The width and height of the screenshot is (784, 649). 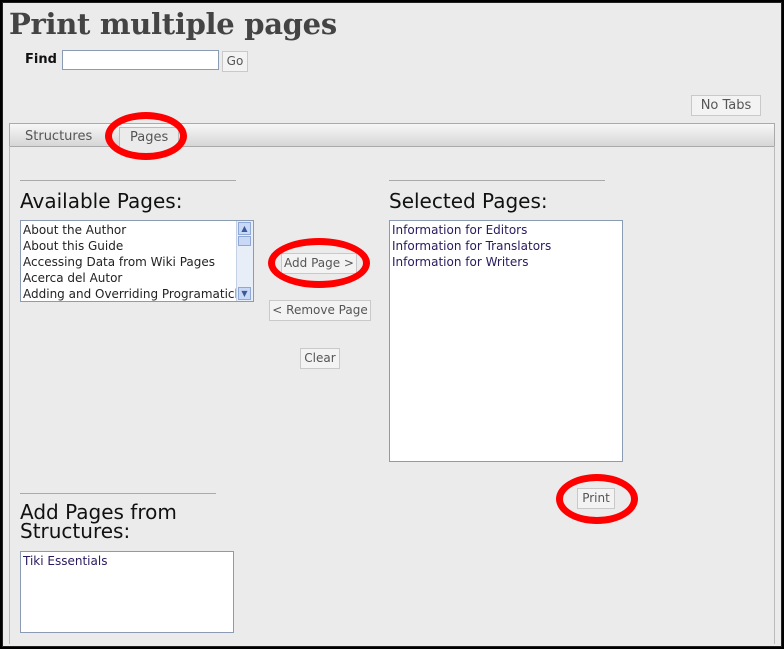 I want to click on available-pages-heading: Available Pages:, so click(x=101, y=201).